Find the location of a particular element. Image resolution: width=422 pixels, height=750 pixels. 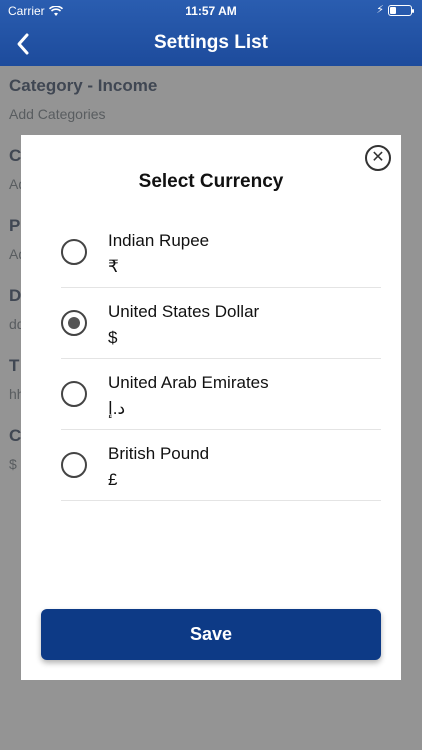

currency-option-aed: United Arab Emirates د.إ is located at coordinates (221, 394).